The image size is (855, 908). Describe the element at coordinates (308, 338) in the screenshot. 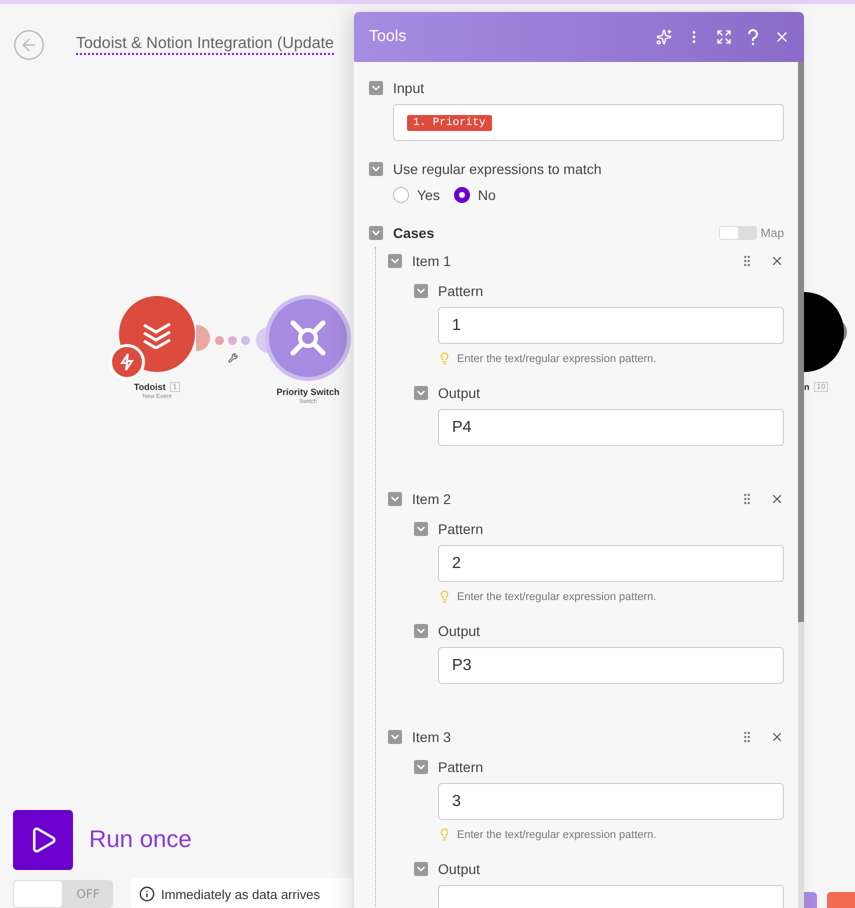

I see `switch-node` at that location.